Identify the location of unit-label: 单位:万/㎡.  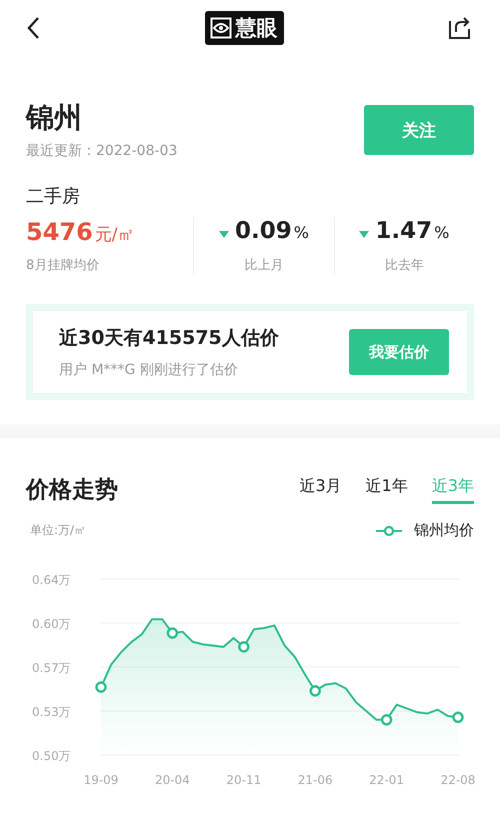
(58, 530).